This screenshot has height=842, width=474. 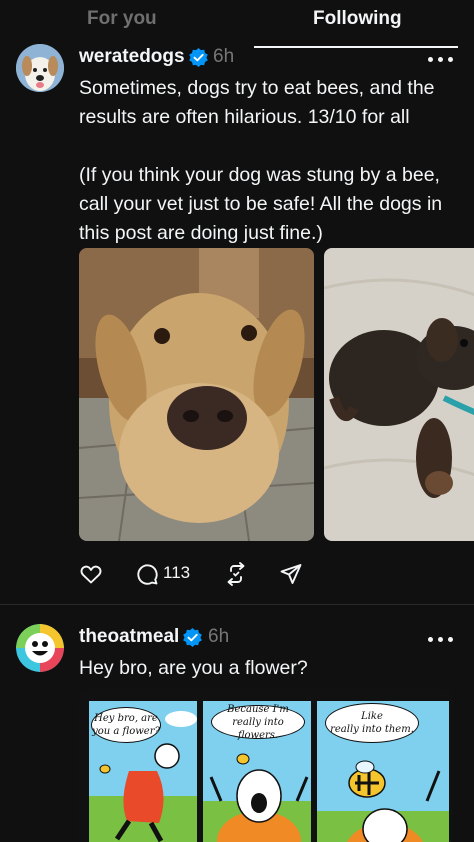 I want to click on post-text: Hey bro, are you a flower?, so click(x=193, y=668).